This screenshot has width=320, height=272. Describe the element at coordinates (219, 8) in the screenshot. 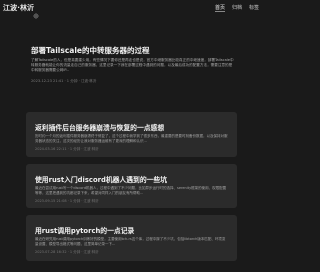

I see `nav-item-home: 首页` at that location.